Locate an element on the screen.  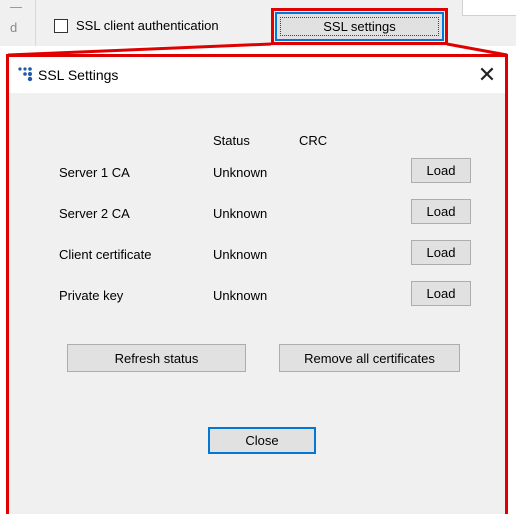
parent-left-control: d is located at coordinates (18, 23).